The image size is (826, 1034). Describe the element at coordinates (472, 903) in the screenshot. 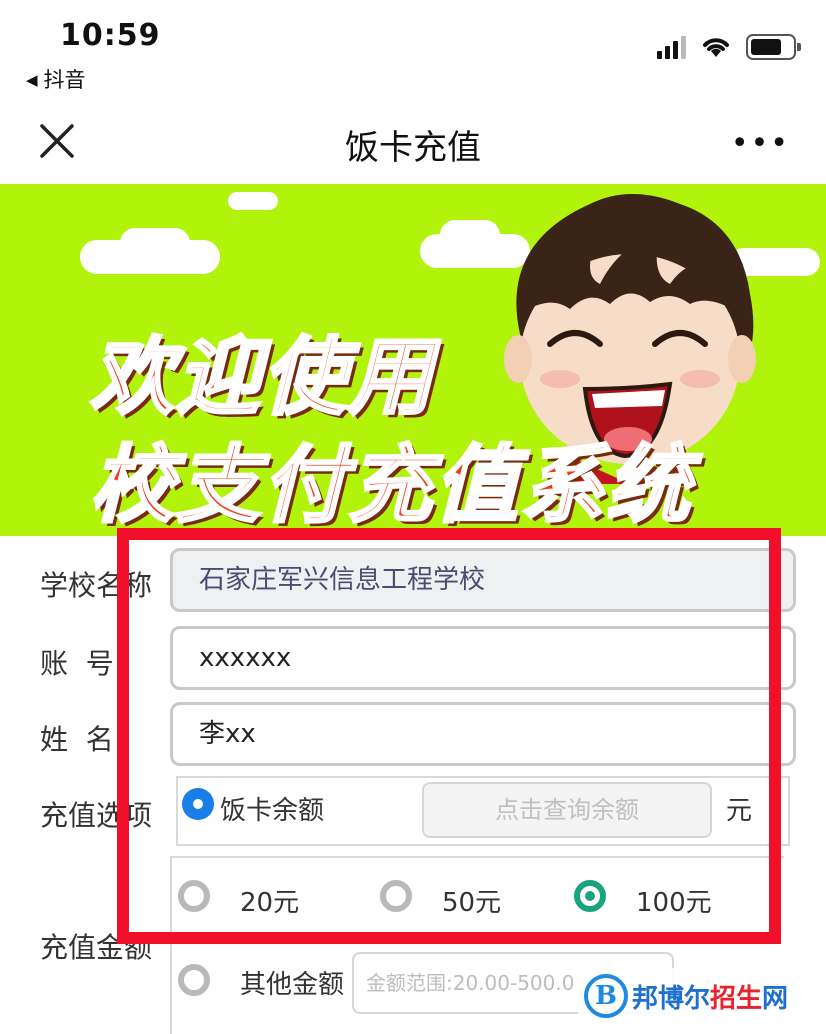

I see `amount-50-label: 50元` at that location.